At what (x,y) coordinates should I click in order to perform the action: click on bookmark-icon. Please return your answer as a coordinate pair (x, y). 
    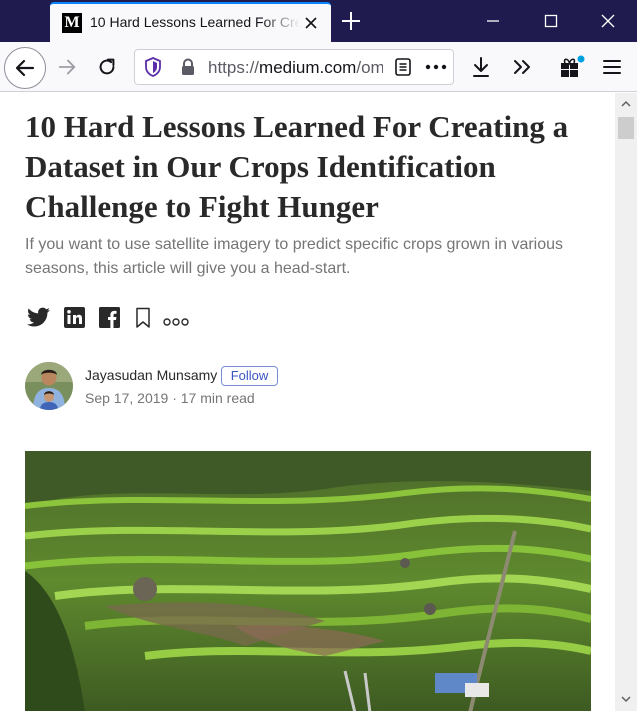
    Looking at the image, I should click on (143, 319).